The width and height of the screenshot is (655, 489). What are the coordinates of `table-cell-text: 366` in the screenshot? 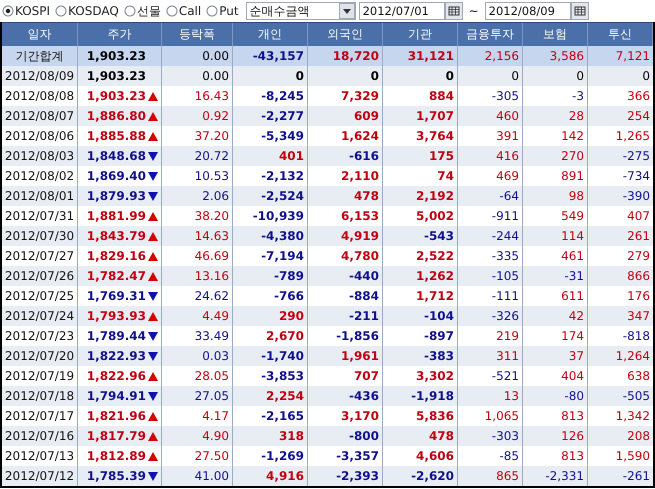 It's located at (638, 96).